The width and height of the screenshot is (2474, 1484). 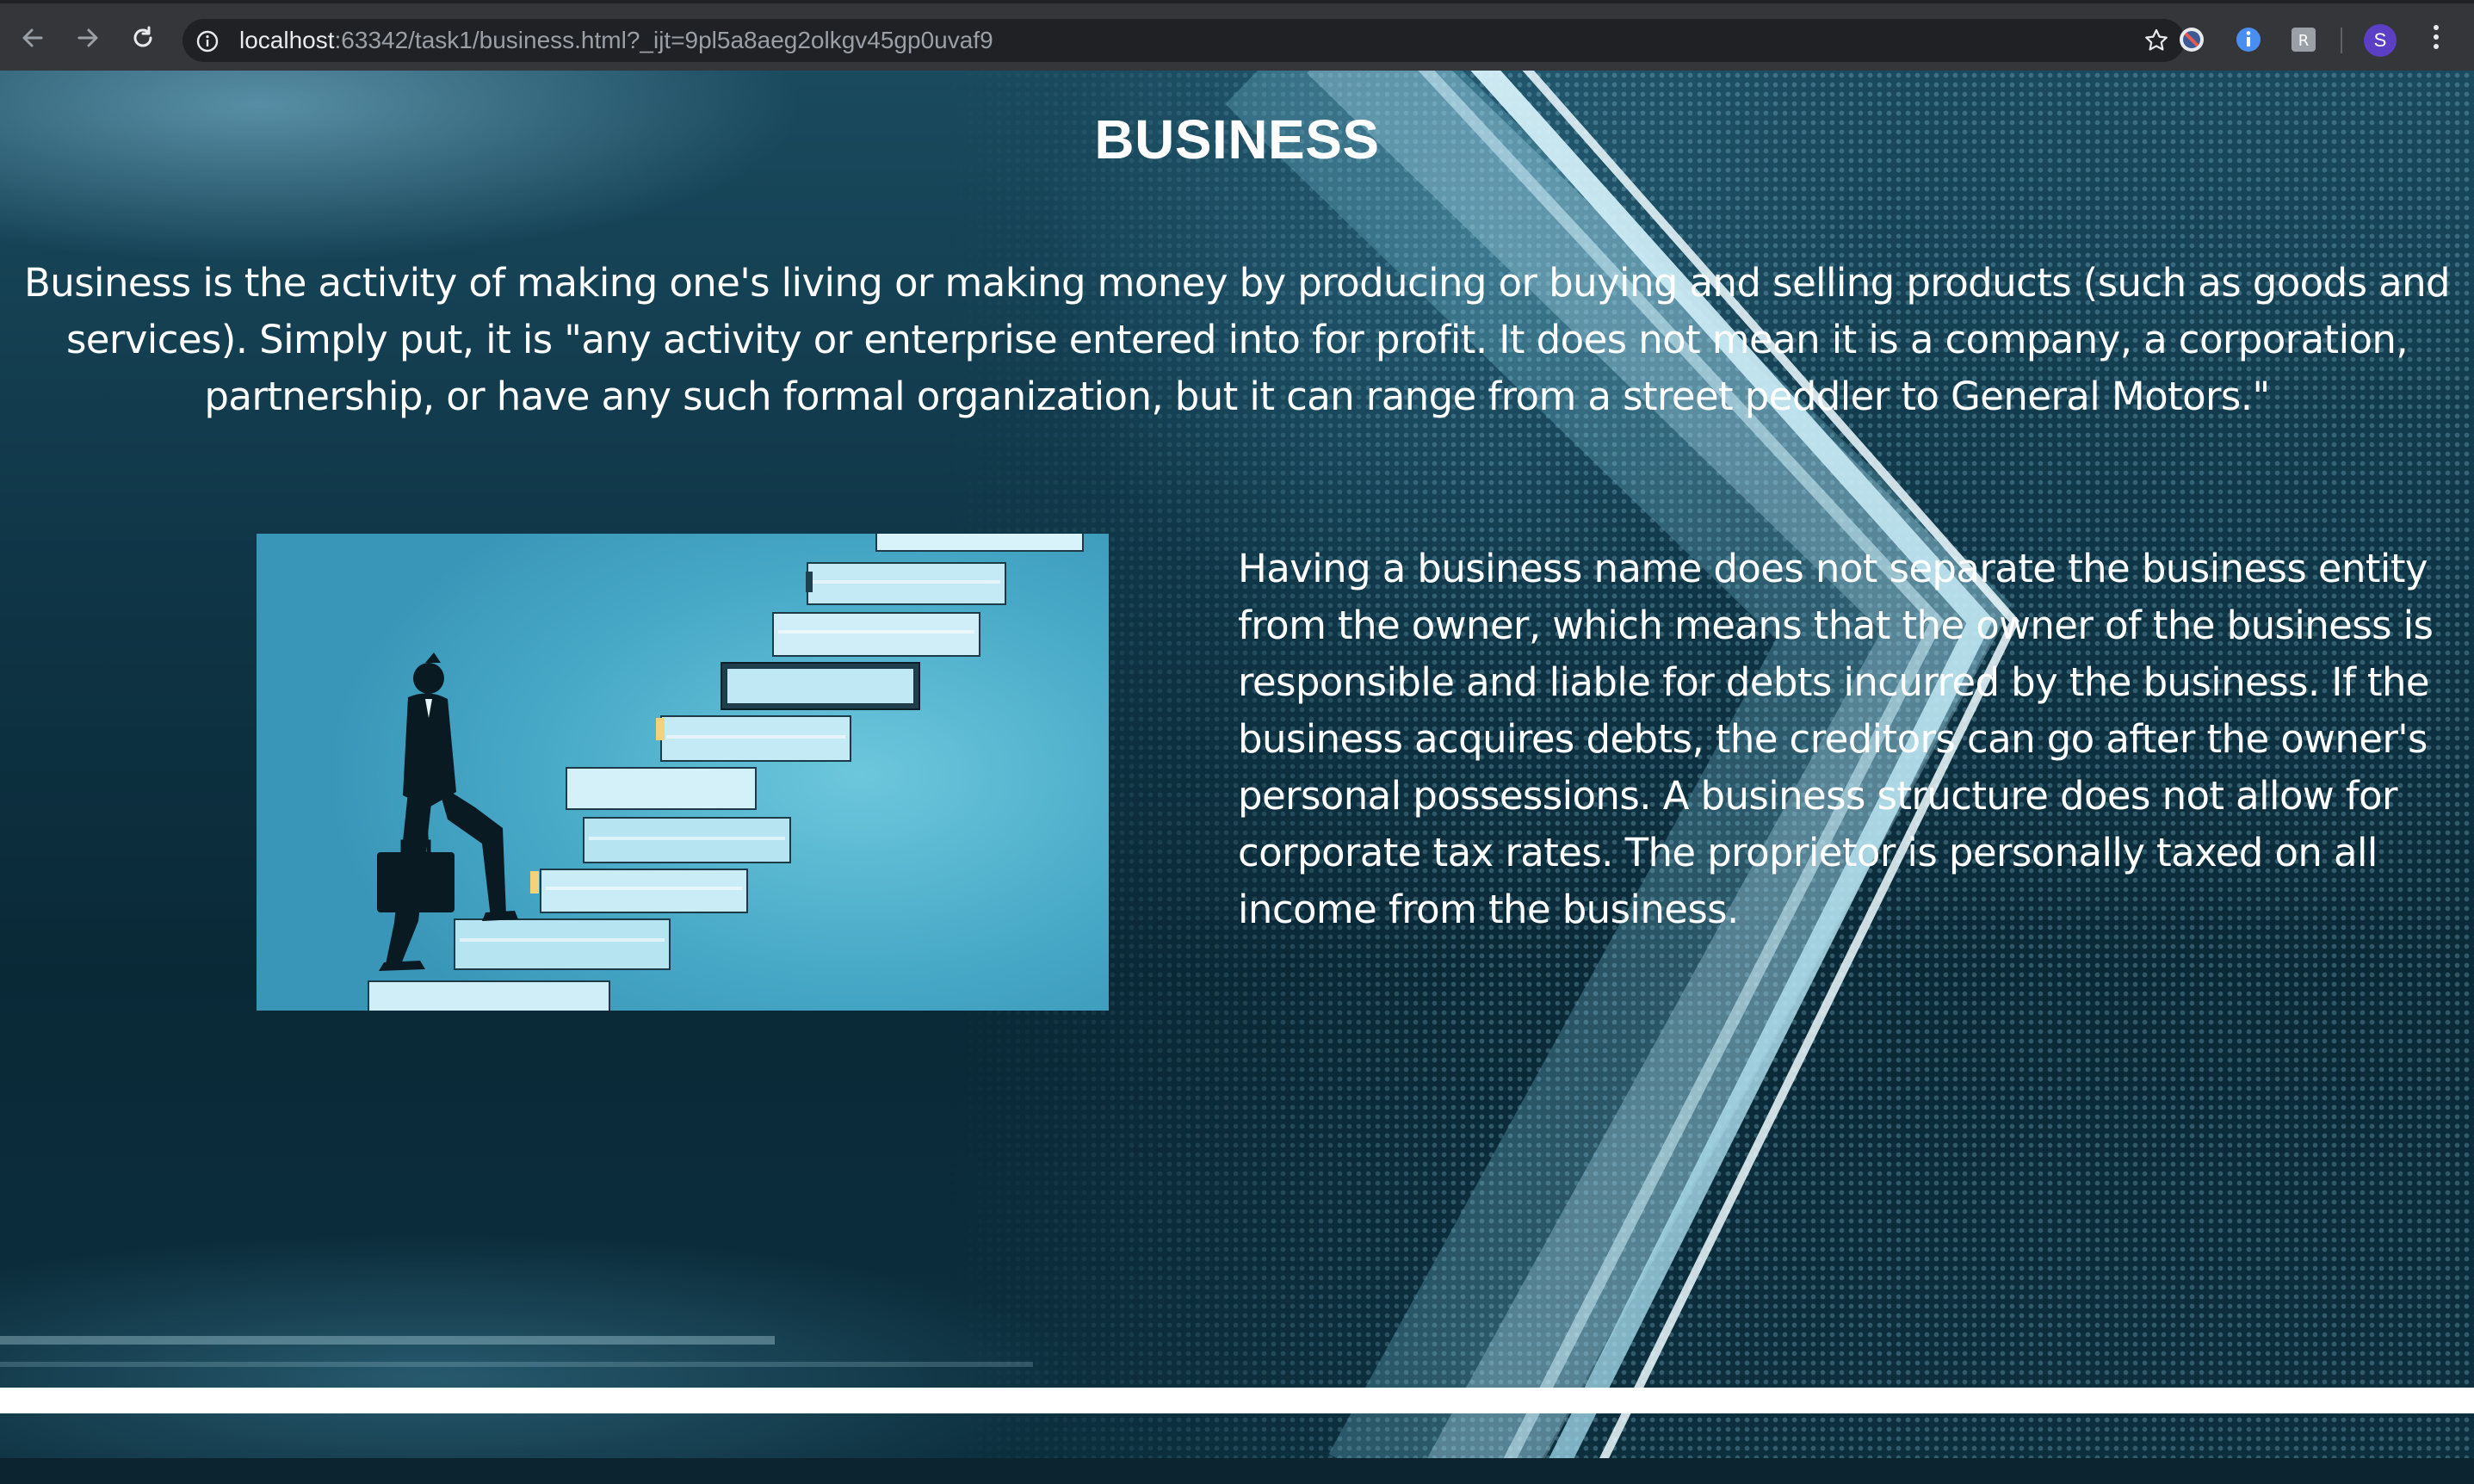 I want to click on forward-arrow-icon, so click(x=88, y=38).